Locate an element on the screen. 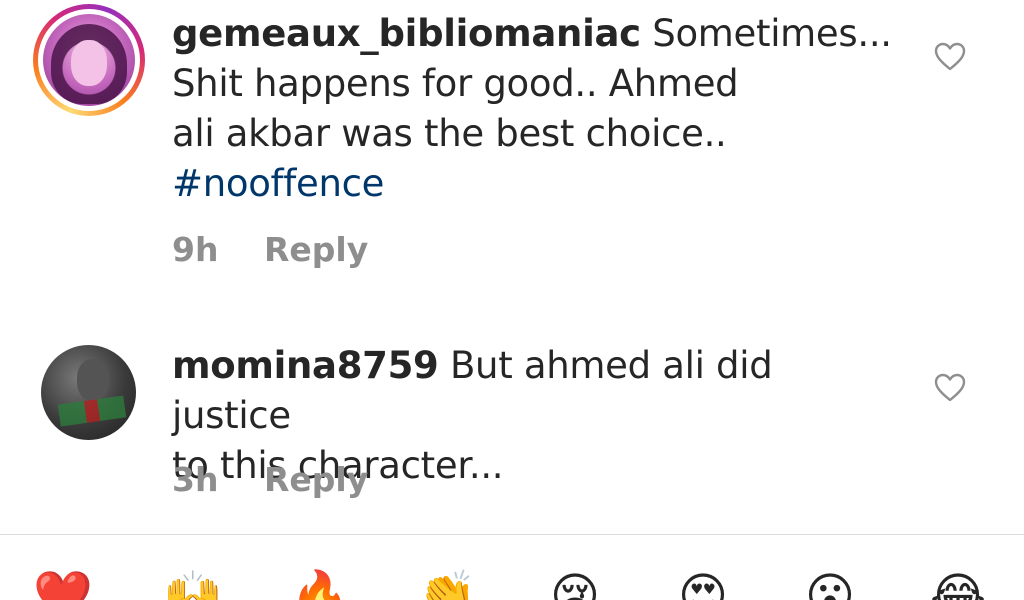  emoji-reaction-bar: ❤️ 🙌 🔥 👏 😢 😍 😮 😂 is located at coordinates (512, 580).